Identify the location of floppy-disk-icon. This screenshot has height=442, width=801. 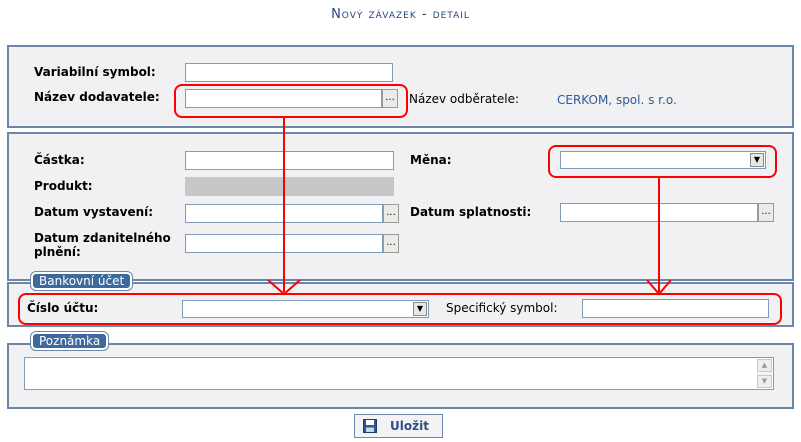
(370, 426).